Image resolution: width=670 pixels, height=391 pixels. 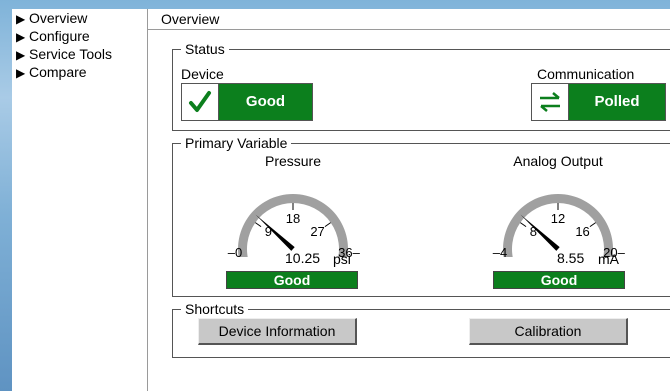 I want to click on analog-output-unit: mA, so click(x=608, y=259).